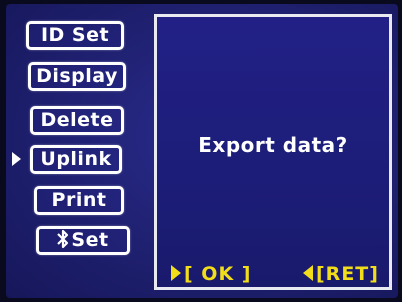 The width and height of the screenshot is (402, 302). Describe the element at coordinates (308, 273) in the screenshot. I see `back-arrow-icon` at that location.